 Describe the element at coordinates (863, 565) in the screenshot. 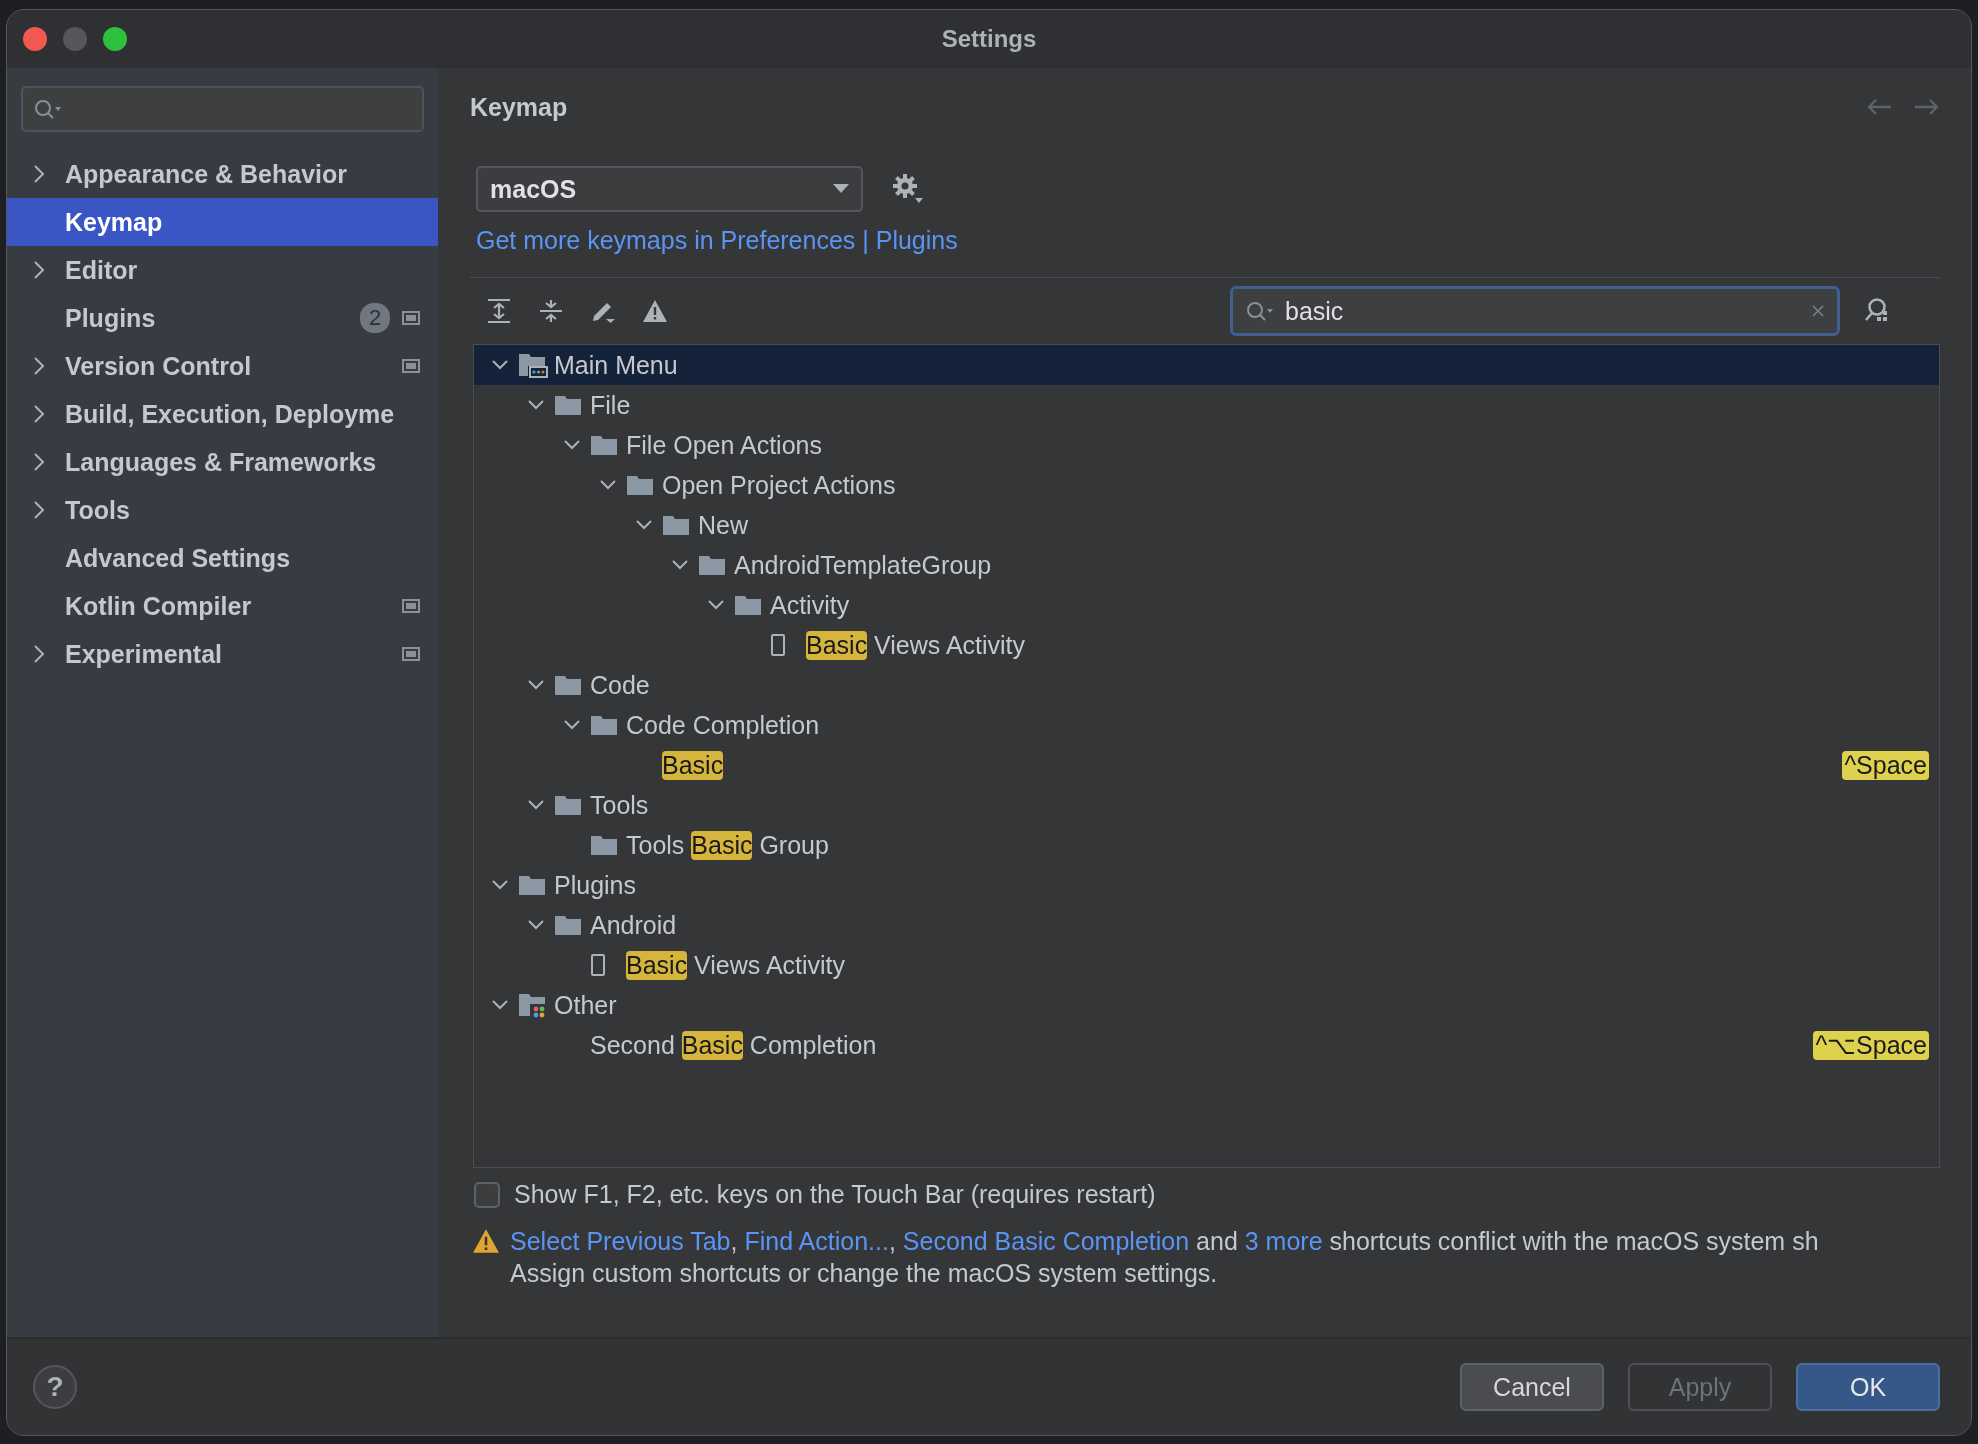

I see `tree-item-label: AndroidTemplateGroup` at that location.